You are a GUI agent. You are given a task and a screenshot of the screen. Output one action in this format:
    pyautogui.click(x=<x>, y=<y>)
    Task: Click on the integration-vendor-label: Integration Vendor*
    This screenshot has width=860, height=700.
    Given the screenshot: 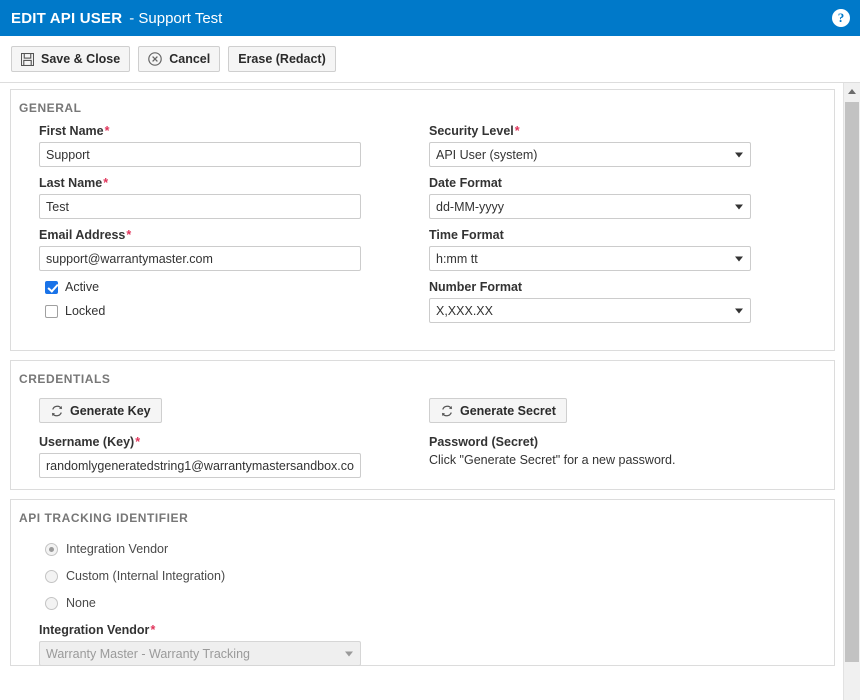 What is the action you would take?
    pyautogui.click(x=200, y=630)
    